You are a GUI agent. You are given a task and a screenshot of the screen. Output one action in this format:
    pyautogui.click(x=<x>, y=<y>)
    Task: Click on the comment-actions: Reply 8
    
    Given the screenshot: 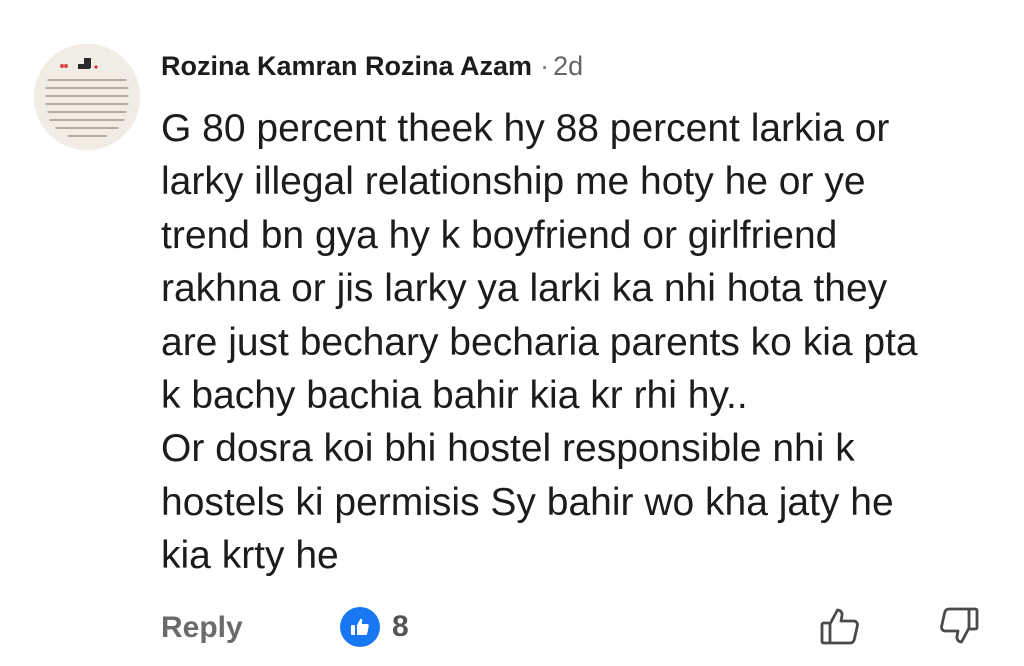 What is the action you would take?
    pyautogui.click(x=512, y=628)
    